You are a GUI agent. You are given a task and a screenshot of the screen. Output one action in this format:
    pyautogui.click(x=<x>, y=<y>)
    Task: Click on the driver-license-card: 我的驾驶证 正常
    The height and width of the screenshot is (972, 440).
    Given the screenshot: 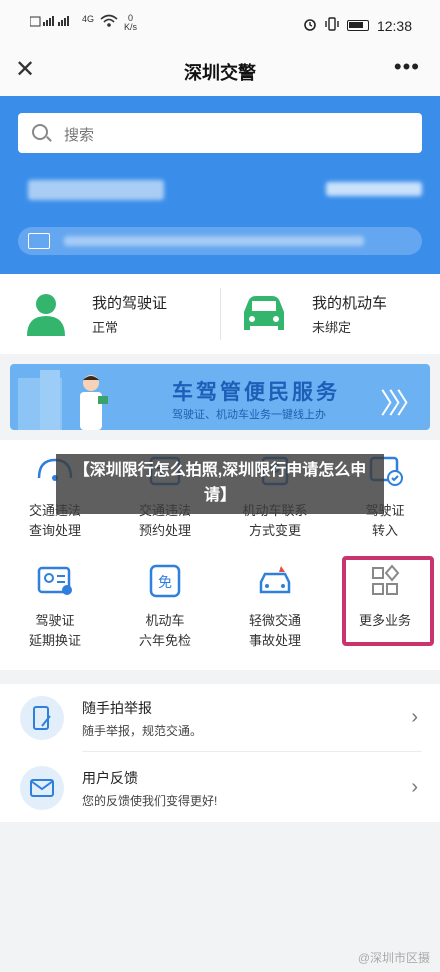 What is the action you would take?
    pyautogui.click(x=110, y=314)
    